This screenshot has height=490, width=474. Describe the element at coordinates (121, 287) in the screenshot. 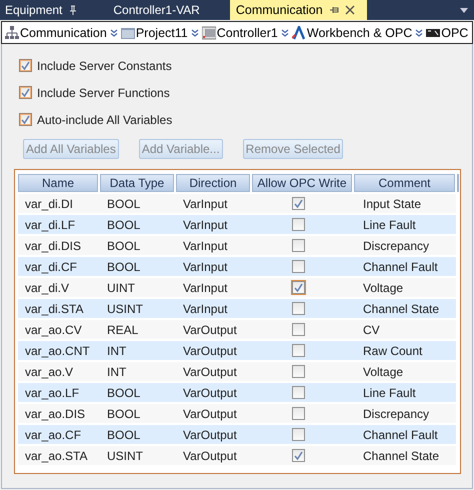

I see `table-cell-text: UINT` at that location.